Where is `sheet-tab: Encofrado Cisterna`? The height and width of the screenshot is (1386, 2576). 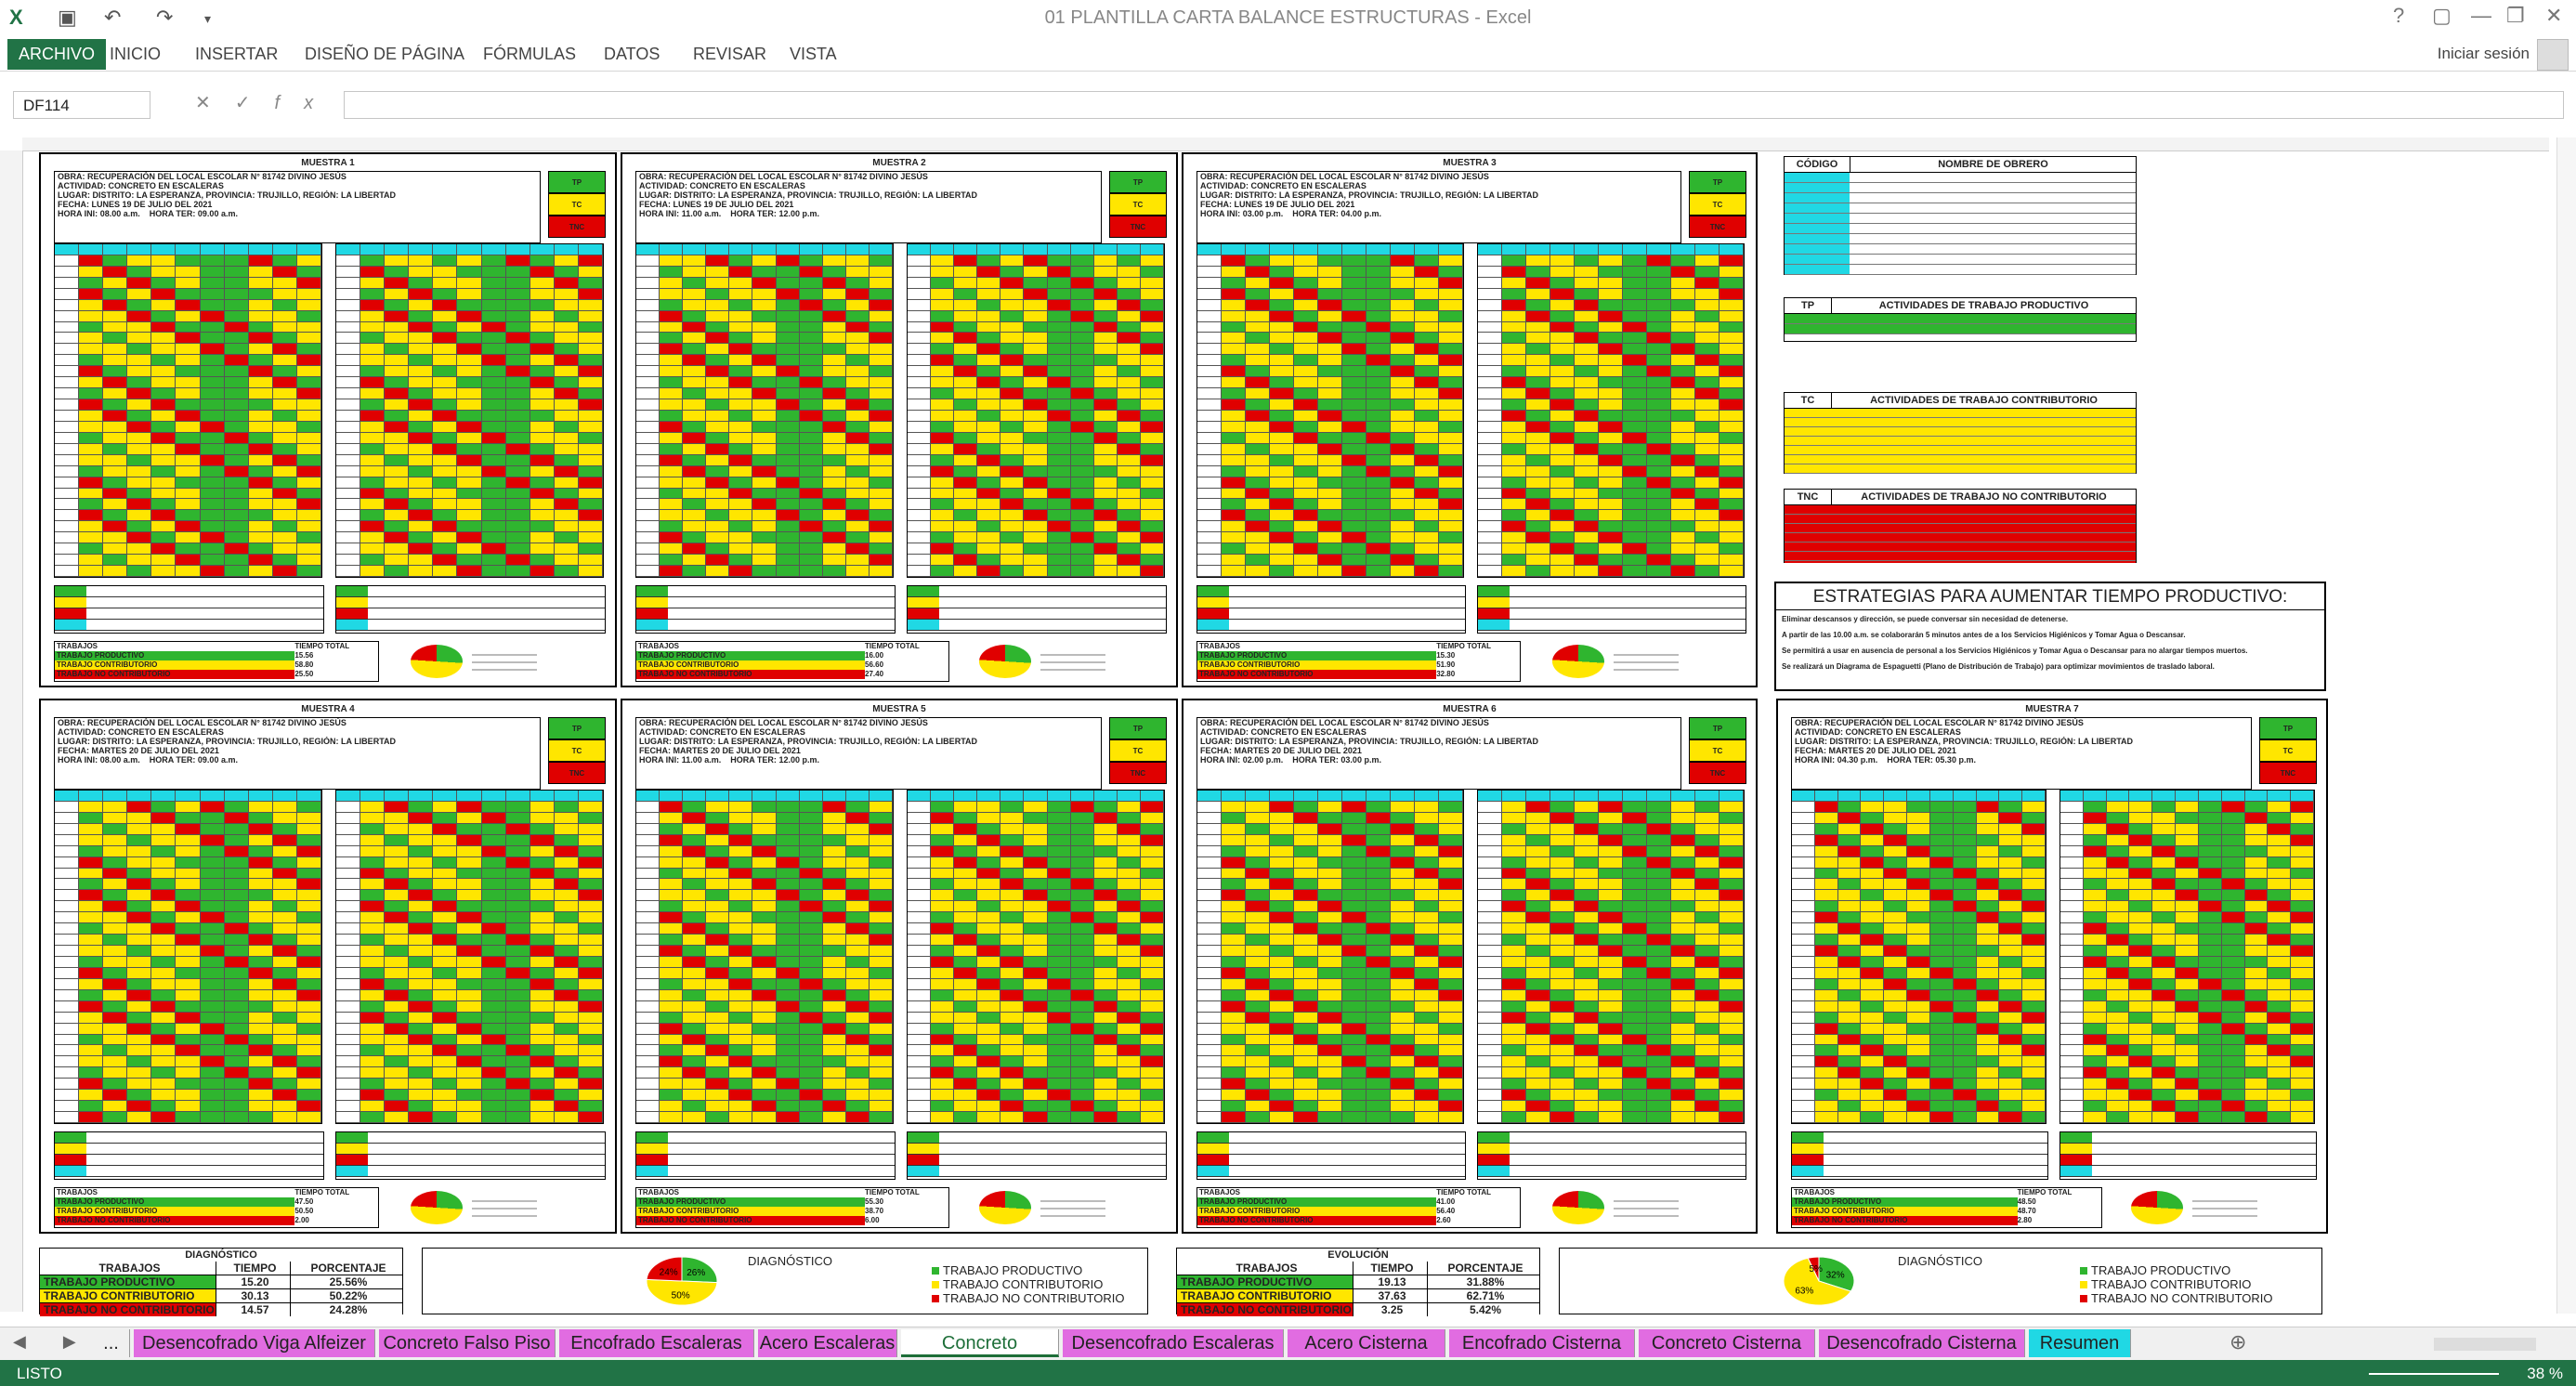
sheet-tab: Encofrado Cisterna is located at coordinates (1542, 1343).